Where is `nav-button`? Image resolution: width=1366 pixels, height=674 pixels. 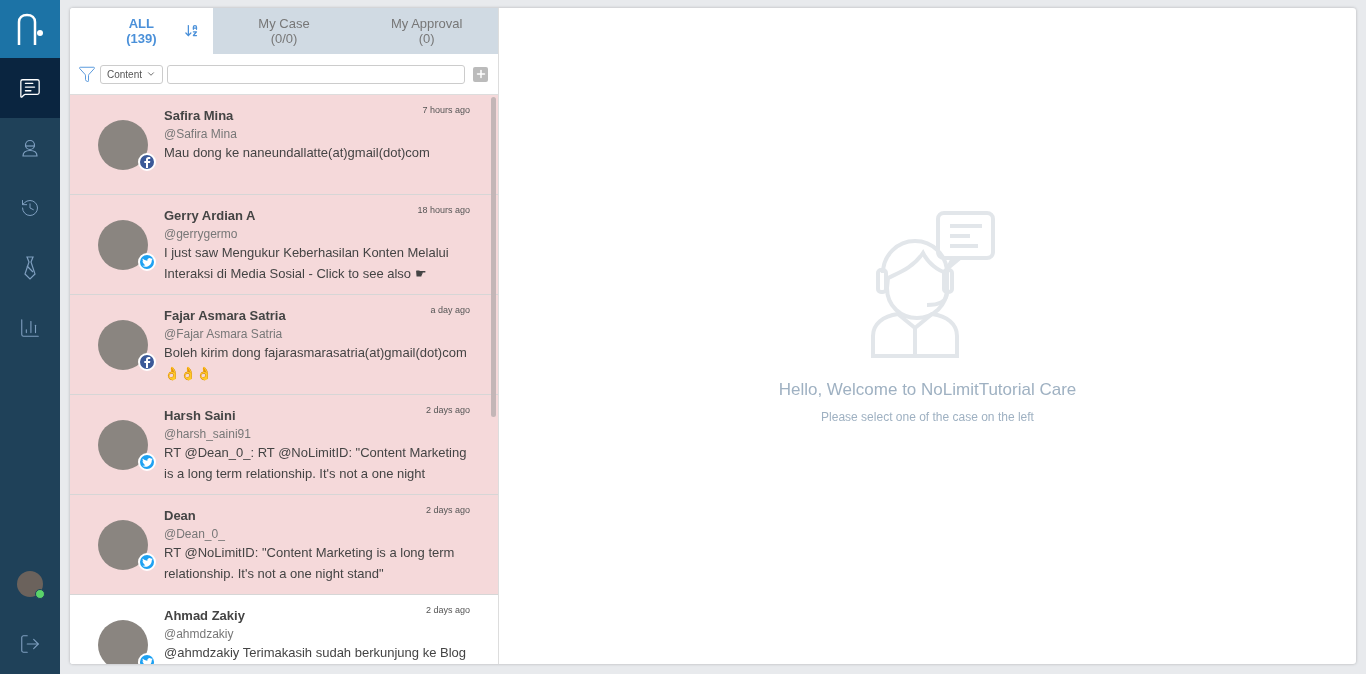
nav-button is located at coordinates (30, 88).